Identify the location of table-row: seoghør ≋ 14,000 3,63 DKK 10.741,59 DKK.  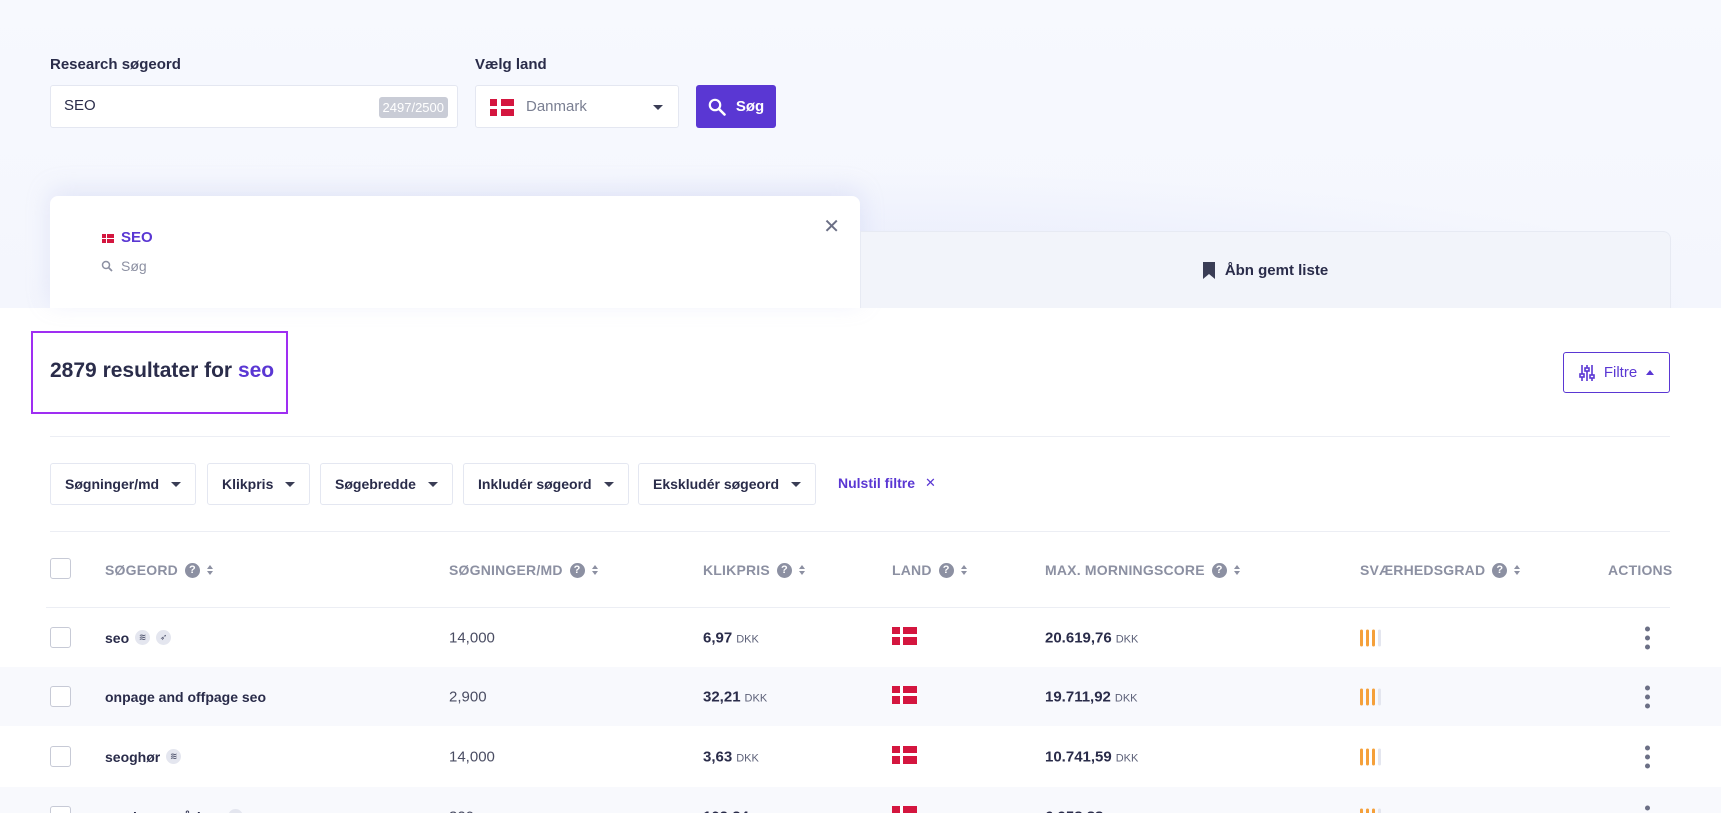
(860, 756).